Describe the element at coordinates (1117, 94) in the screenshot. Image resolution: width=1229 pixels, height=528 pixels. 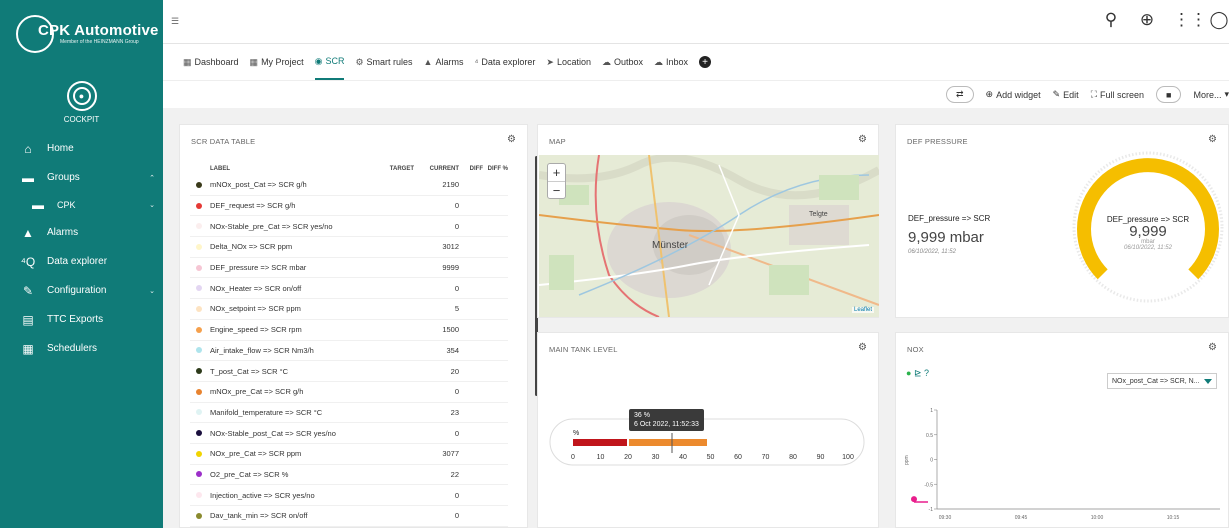
I see `full-screen-button: ⛶ Full screen` at that location.